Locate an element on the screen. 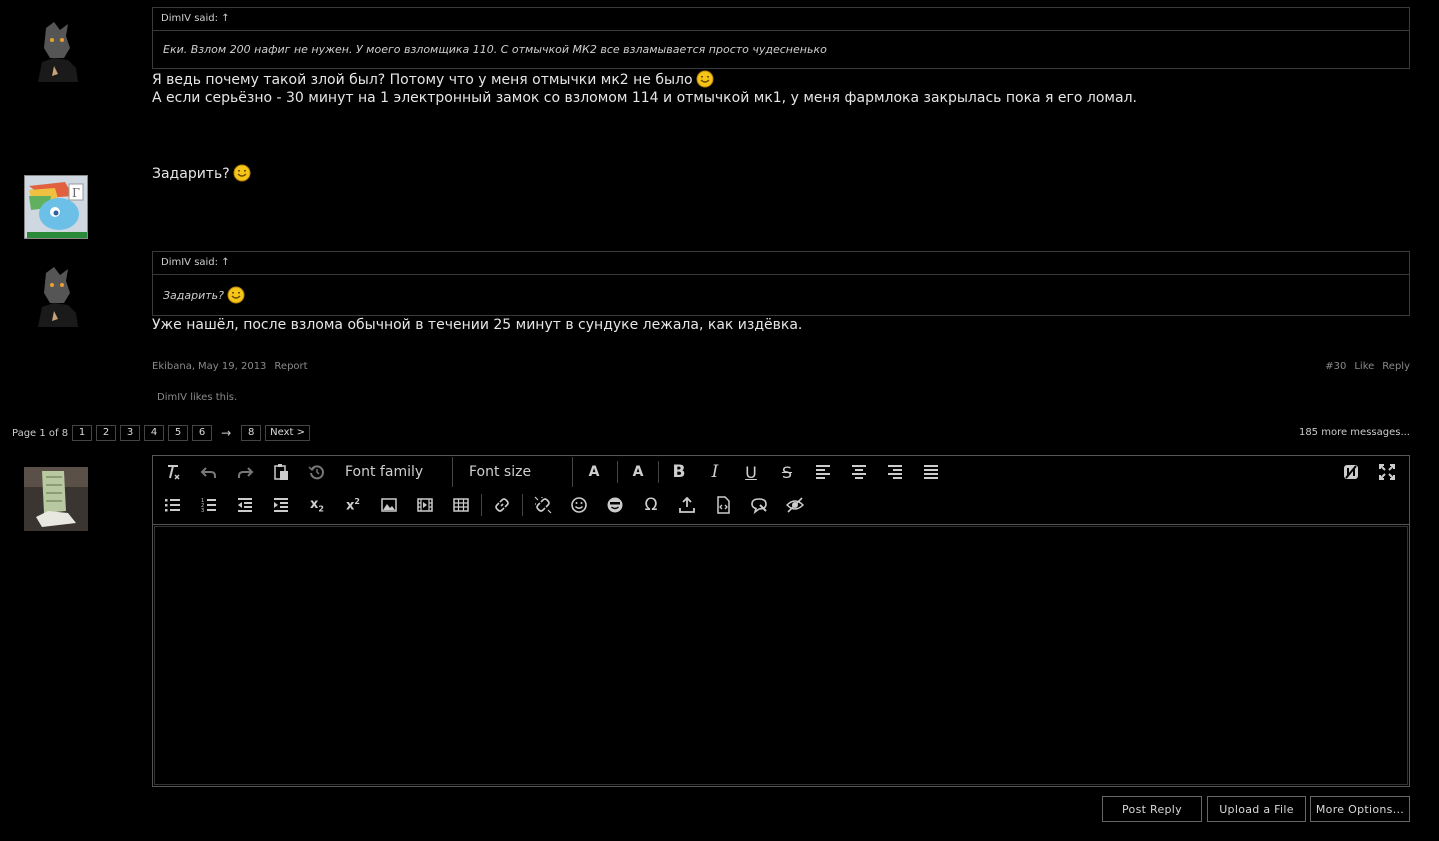  insert-image-icon is located at coordinates (389, 505).